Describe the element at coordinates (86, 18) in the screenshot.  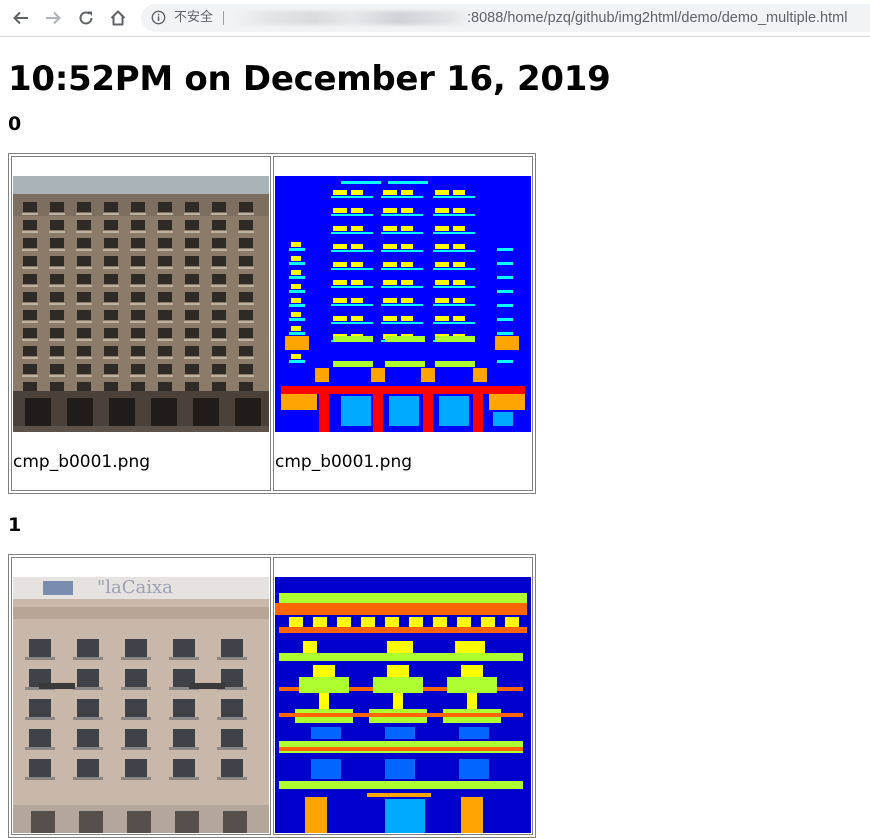
I see `reload-icon` at that location.